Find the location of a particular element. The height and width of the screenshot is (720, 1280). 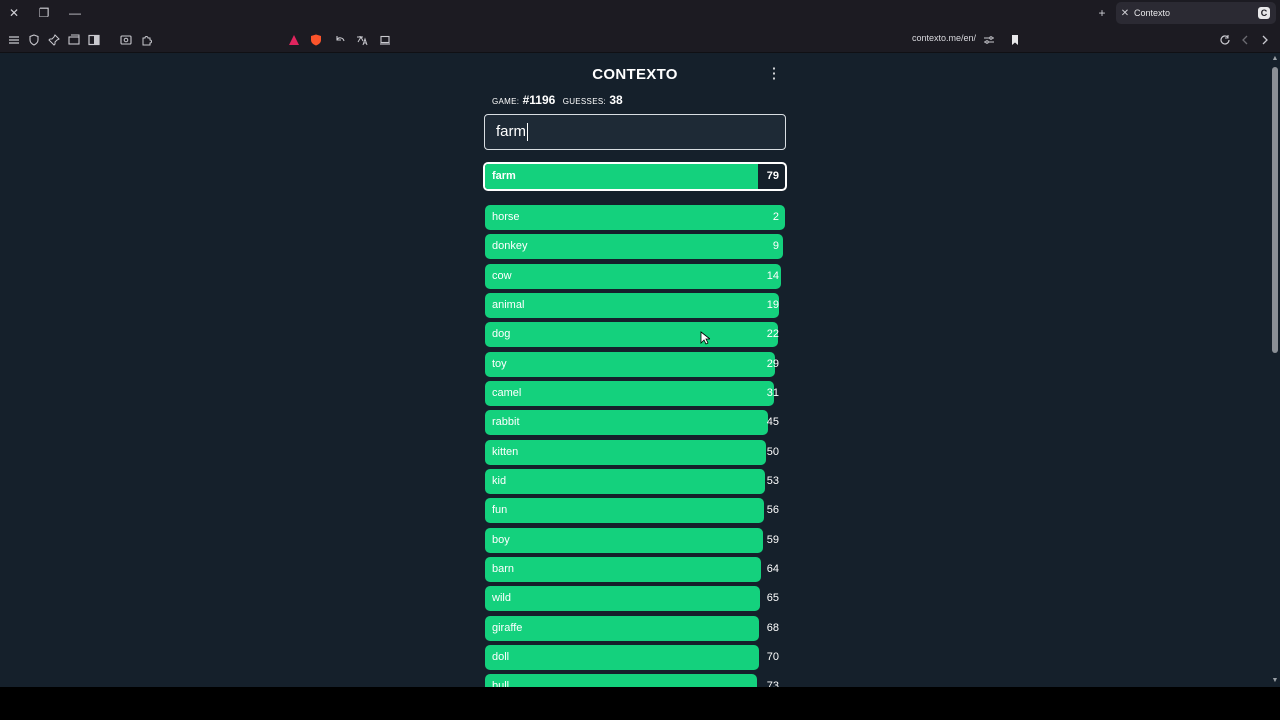

minimize-window-icon: — is located at coordinates (75, 13).